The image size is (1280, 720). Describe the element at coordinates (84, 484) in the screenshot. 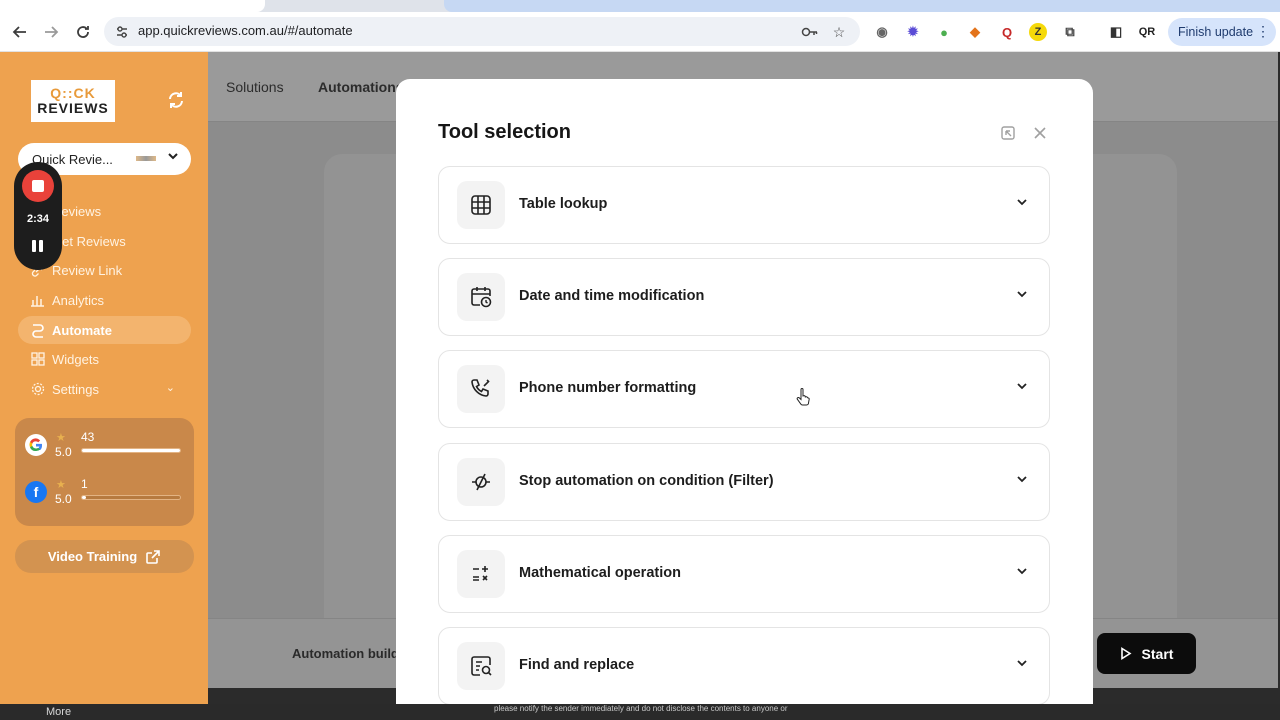

I see `facebook-review-count: 1` at that location.